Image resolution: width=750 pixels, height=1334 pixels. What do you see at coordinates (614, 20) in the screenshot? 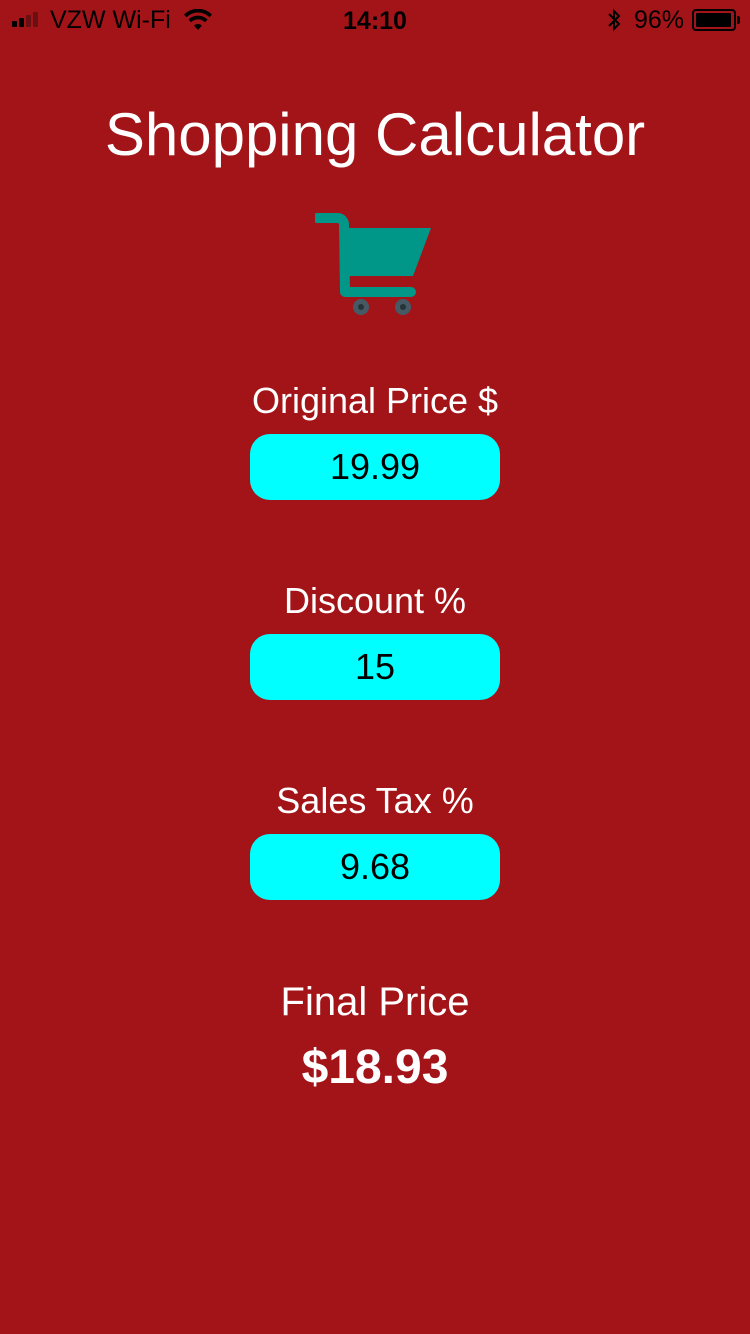
I see `bluetooth-icon` at bounding box center [614, 20].